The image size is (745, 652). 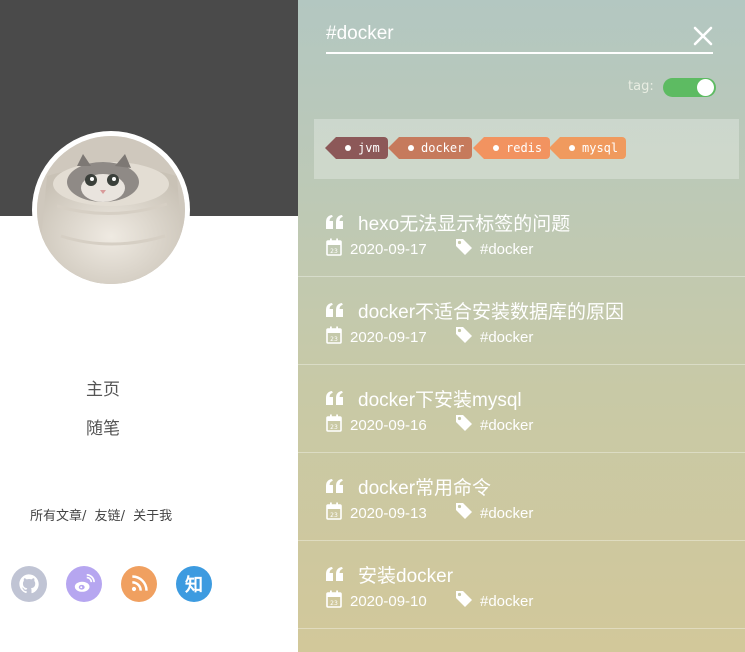 I want to click on result-title: docker不适合安装数据库的原因, so click(x=491, y=310).